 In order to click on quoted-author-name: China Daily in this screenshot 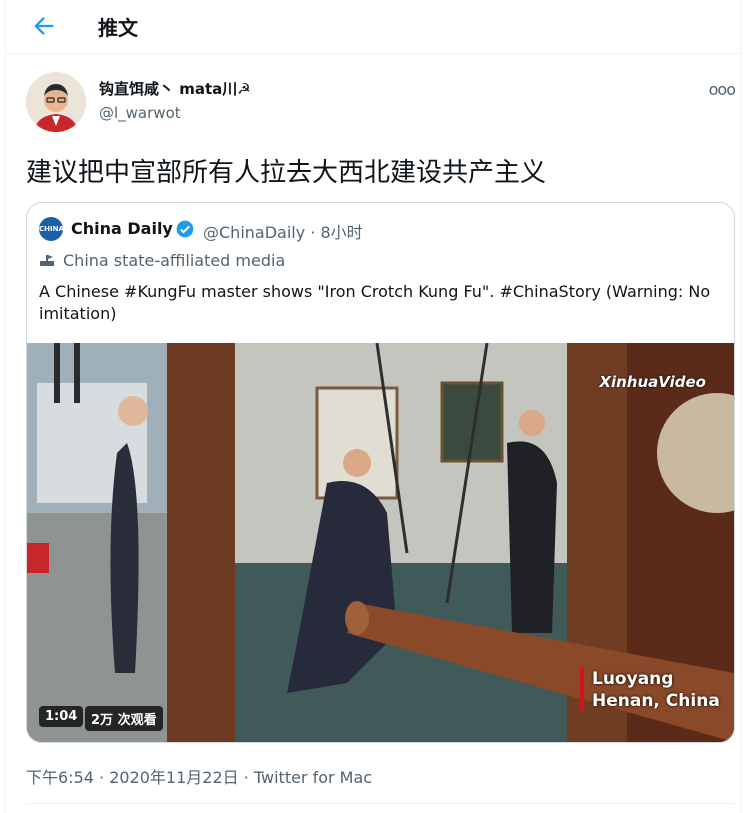, I will do `click(122, 228)`.